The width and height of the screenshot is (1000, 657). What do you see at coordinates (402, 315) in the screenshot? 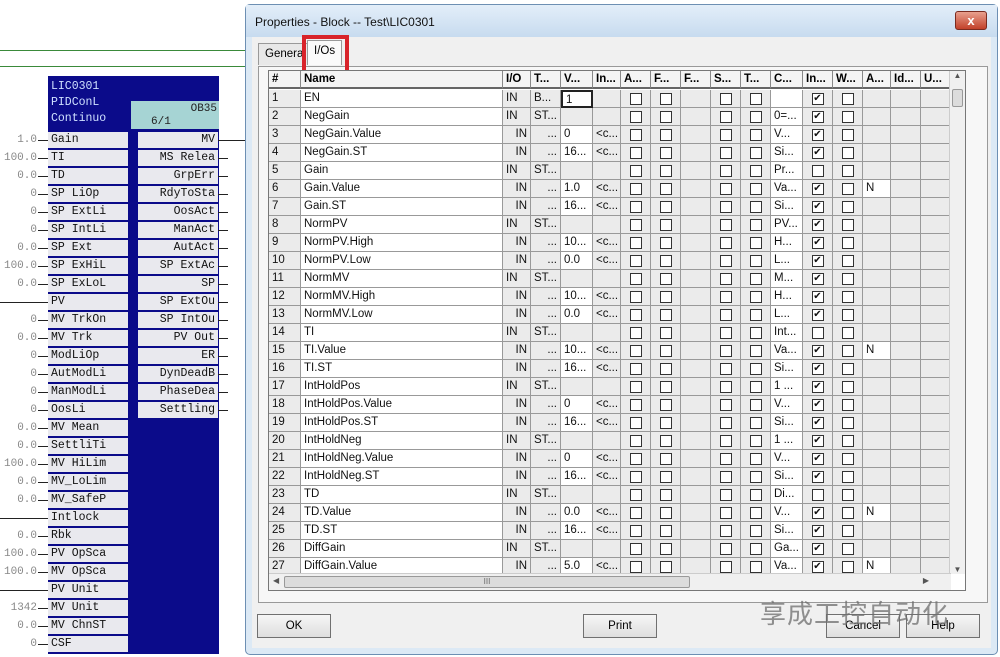
I see `io-name: NormMV.Low` at bounding box center [402, 315].